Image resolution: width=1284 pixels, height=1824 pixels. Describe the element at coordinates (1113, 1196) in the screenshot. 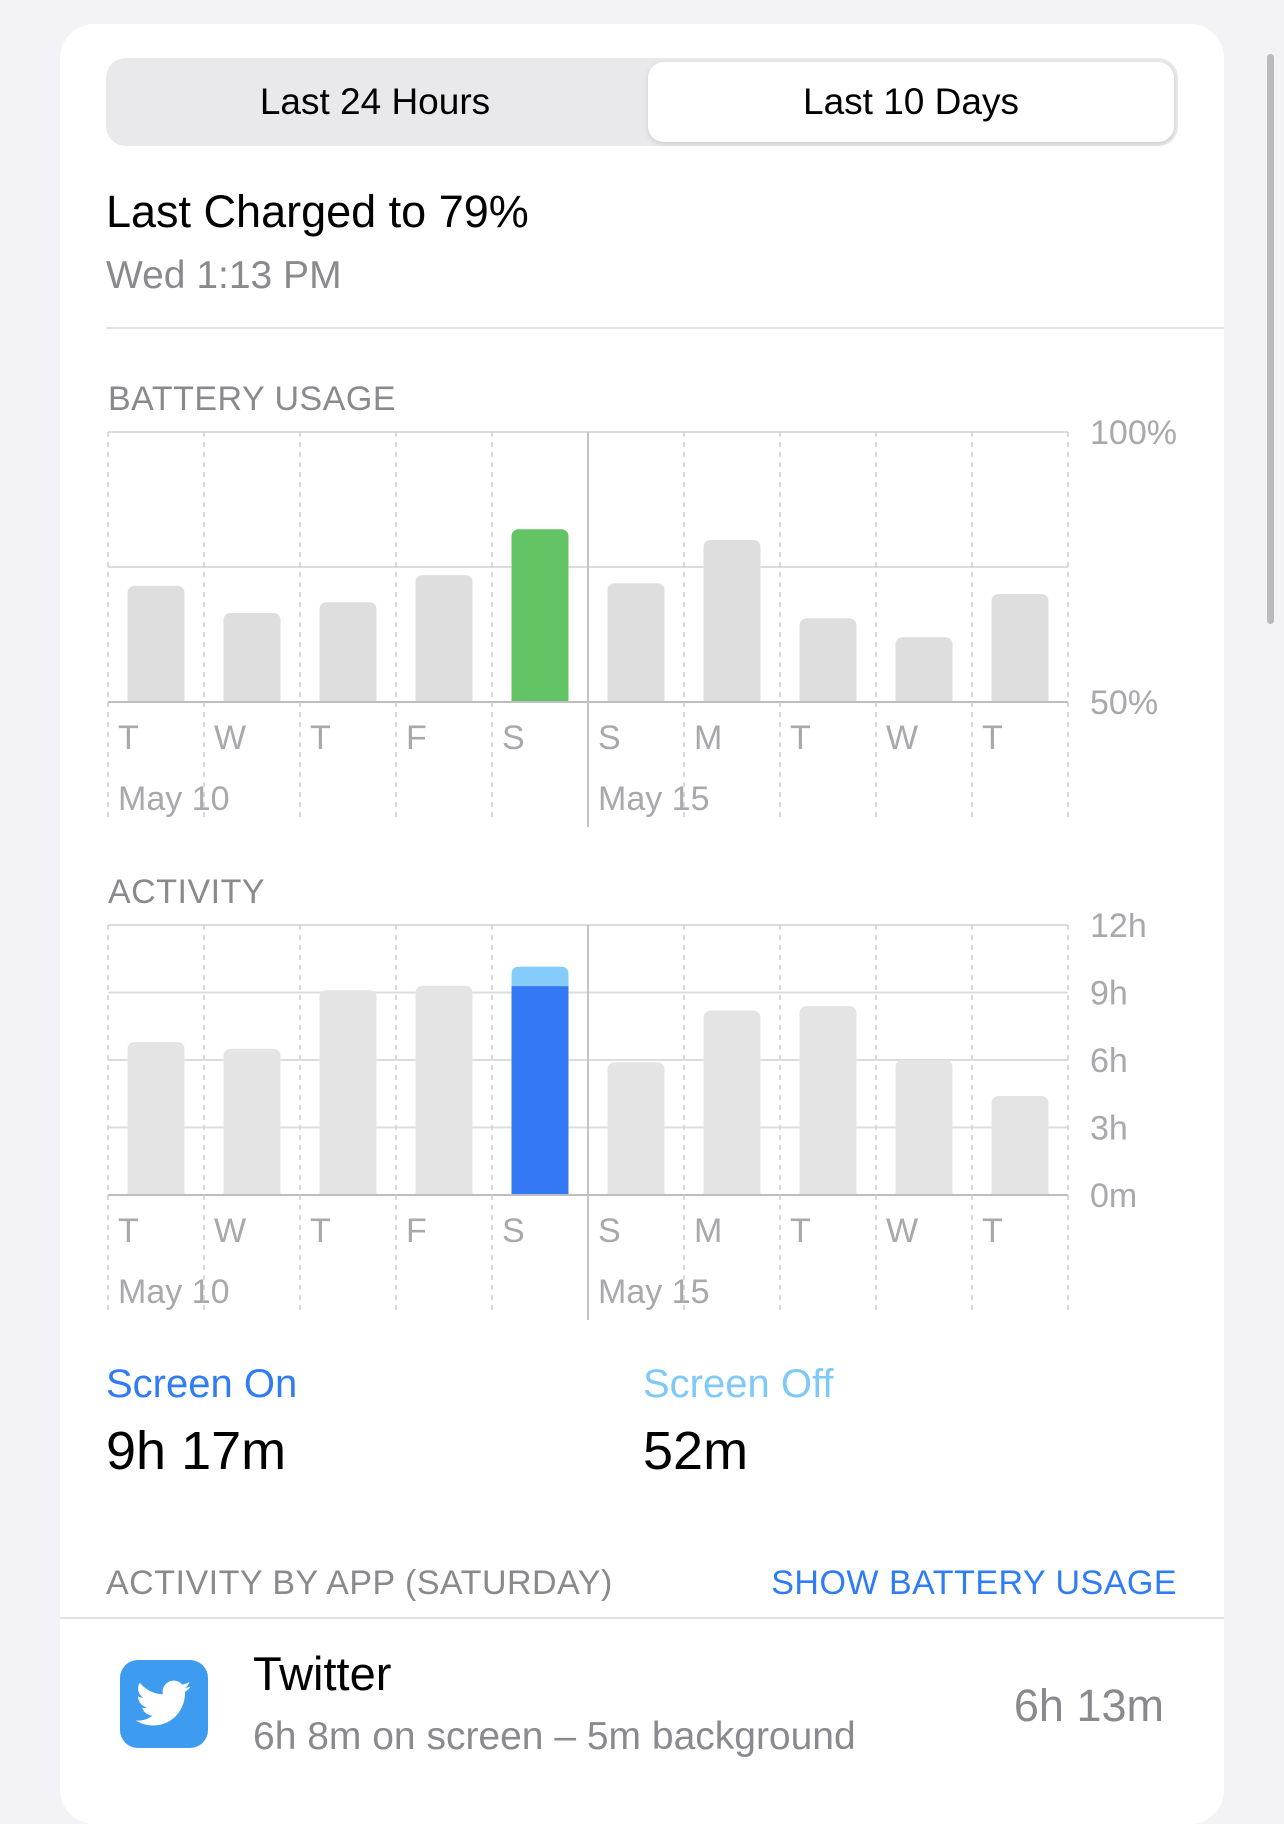

I see `y-tick-label: 0m` at that location.